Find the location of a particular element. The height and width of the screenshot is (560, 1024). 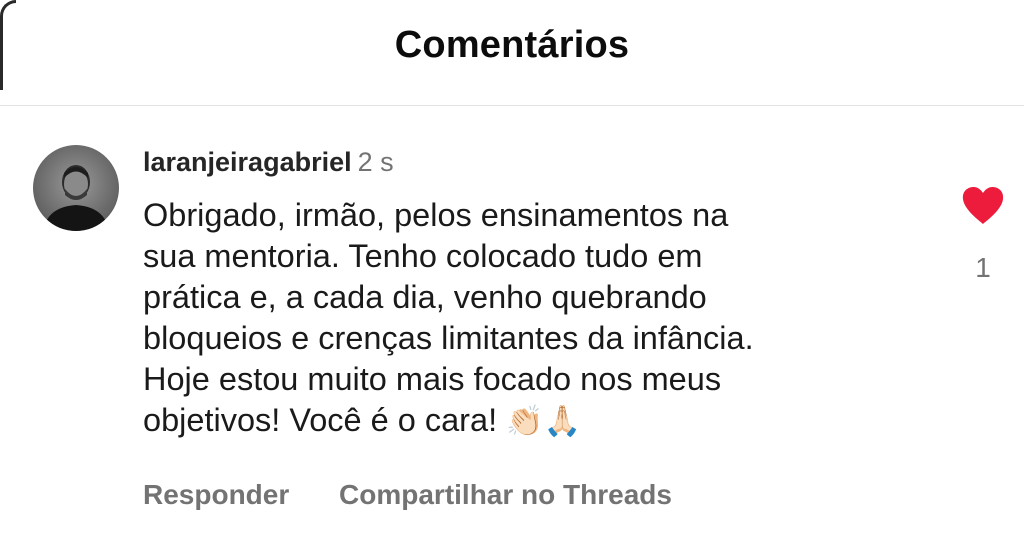

page-title: Comentários is located at coordinates (512, 45).